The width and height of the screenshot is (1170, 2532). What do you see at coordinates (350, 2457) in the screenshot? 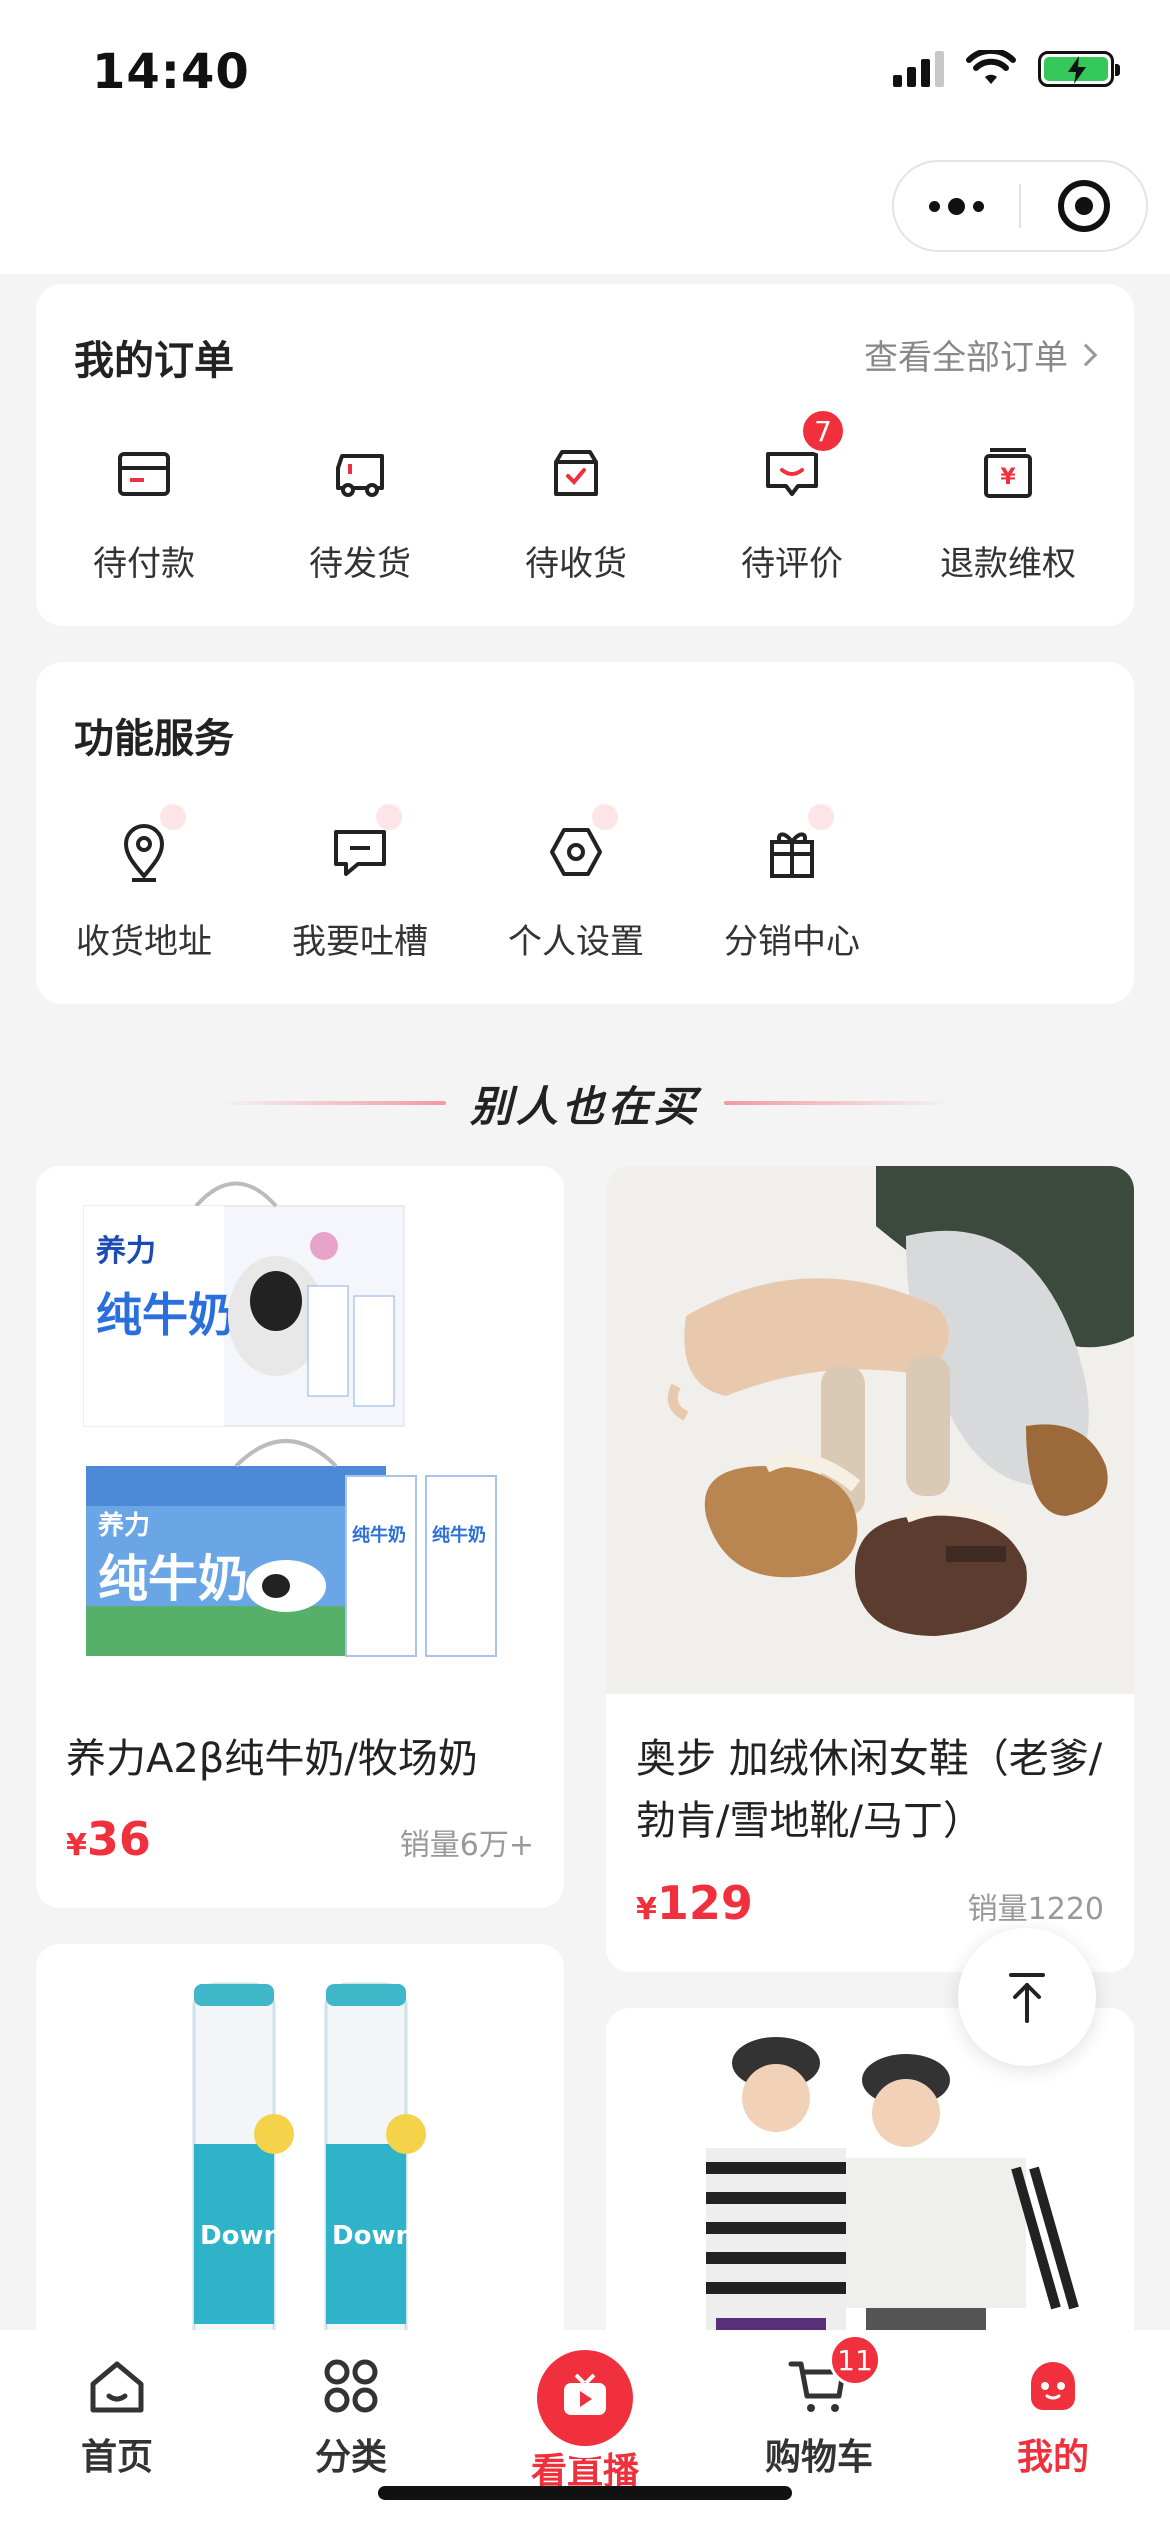
I see `tab-label: 分类` at bounding box center [350, 2457].